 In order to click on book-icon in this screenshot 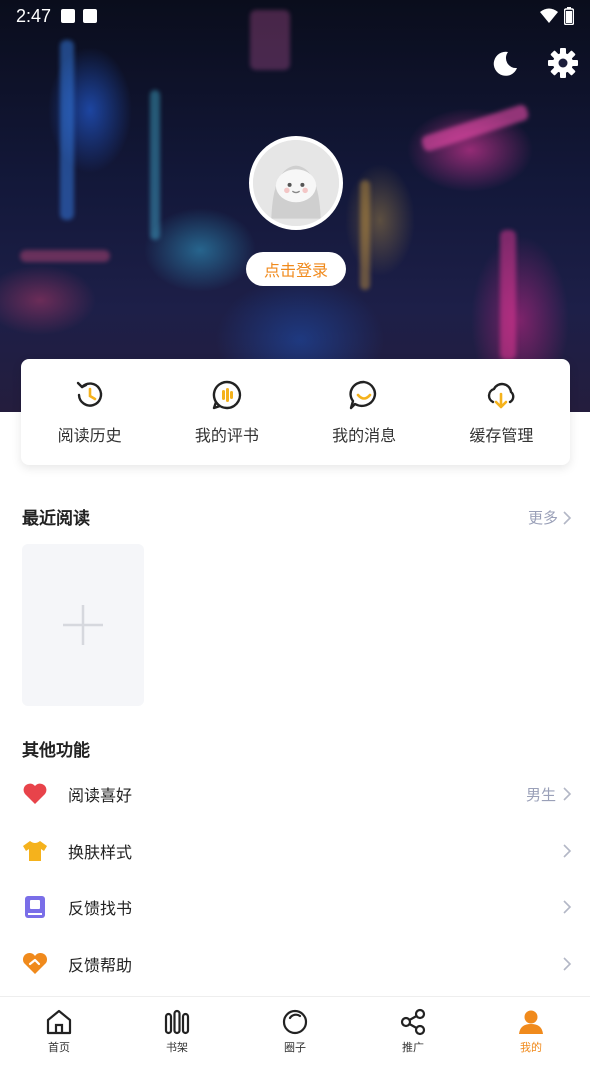, I will do `click(35, 907)`.